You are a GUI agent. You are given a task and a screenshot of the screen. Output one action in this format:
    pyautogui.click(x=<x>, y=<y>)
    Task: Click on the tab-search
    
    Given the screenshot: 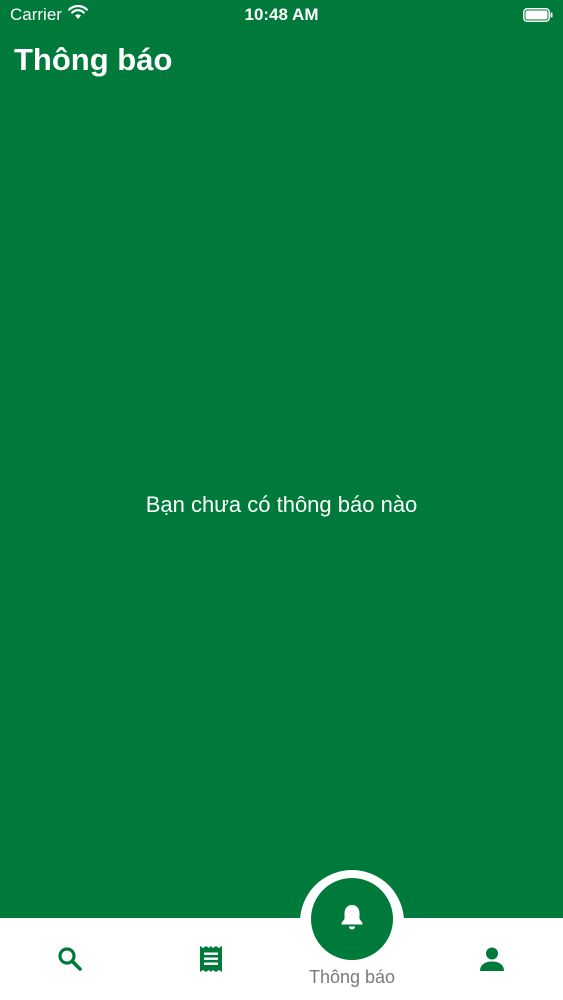 What is the action you would take?
    pyautogui.click(x=70, y=959)
    